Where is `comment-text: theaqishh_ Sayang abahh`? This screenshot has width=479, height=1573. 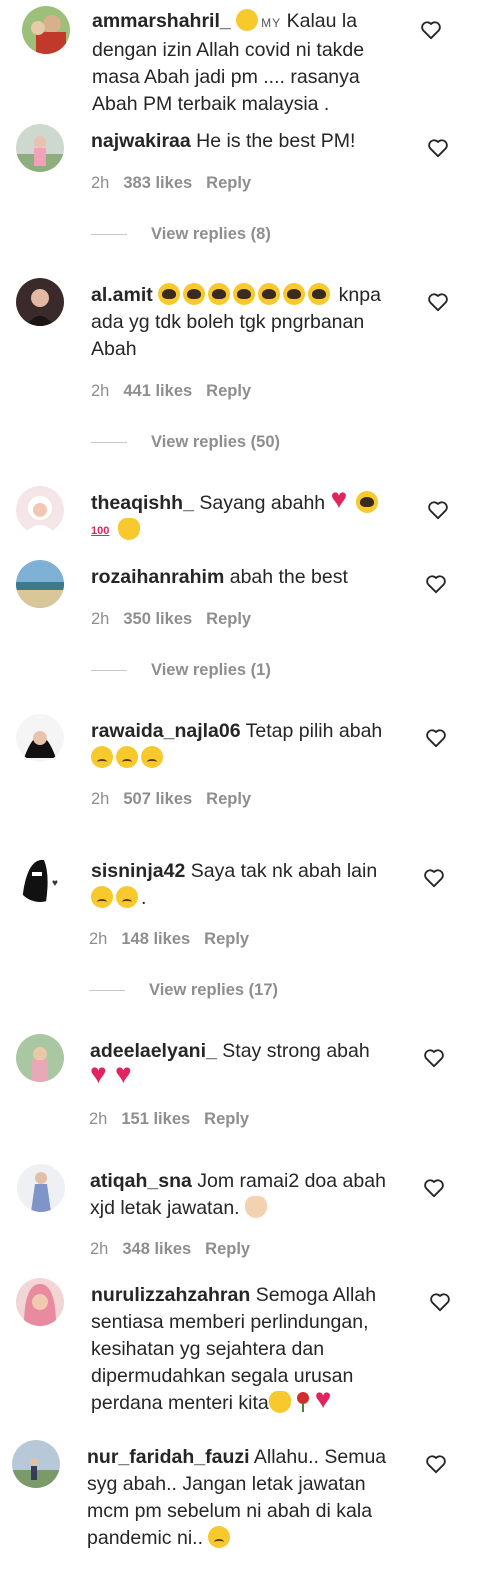 comment-text: theaqishh_ Sayang abahh is located at coordinates (251, 515).